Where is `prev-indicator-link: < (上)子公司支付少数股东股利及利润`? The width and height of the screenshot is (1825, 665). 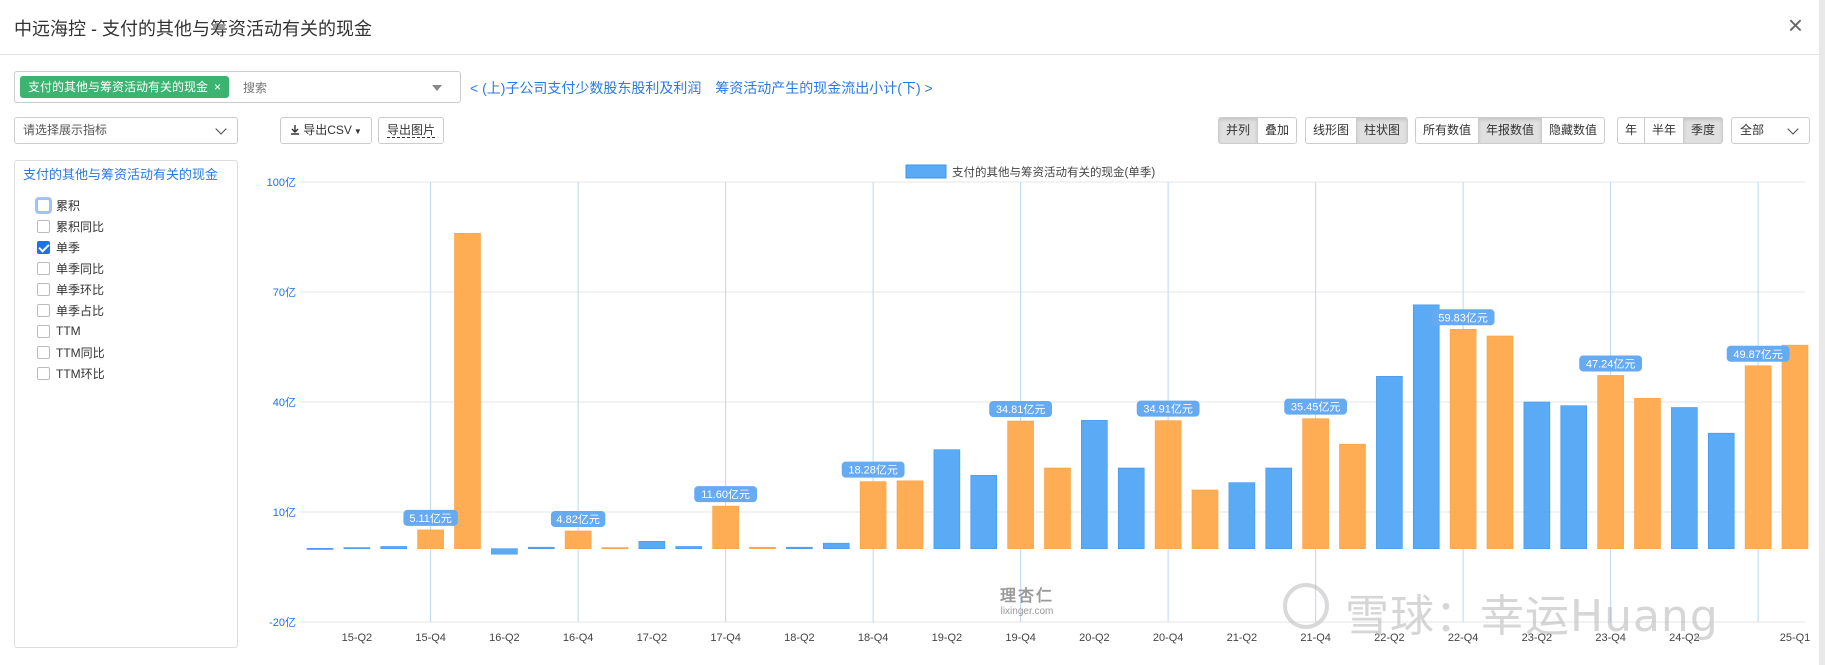
prev-indicator-link: < (上)子公司支付少数股东股利及利润 is located at coordinates (585, 88).